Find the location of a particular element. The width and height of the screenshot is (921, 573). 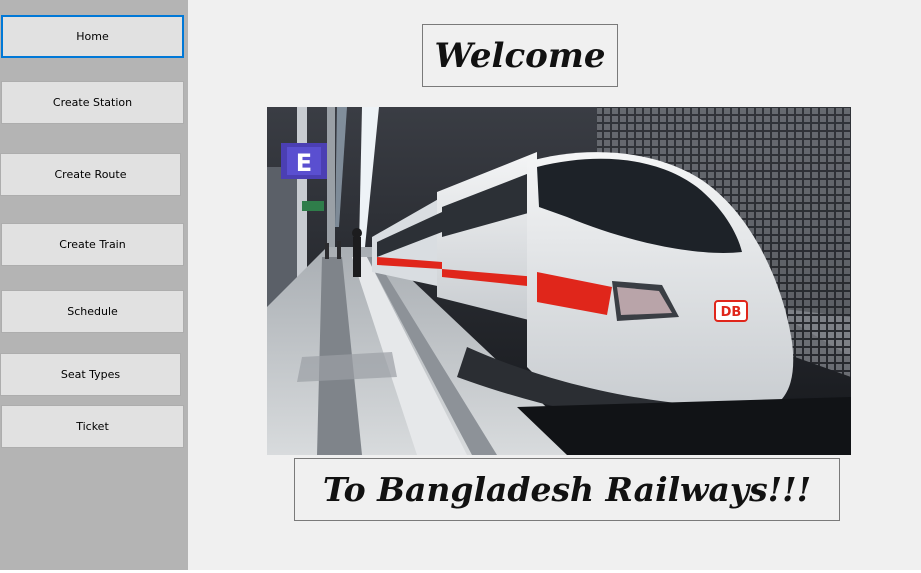

ticket-button: Ticket is located at coordinates (92, 426).